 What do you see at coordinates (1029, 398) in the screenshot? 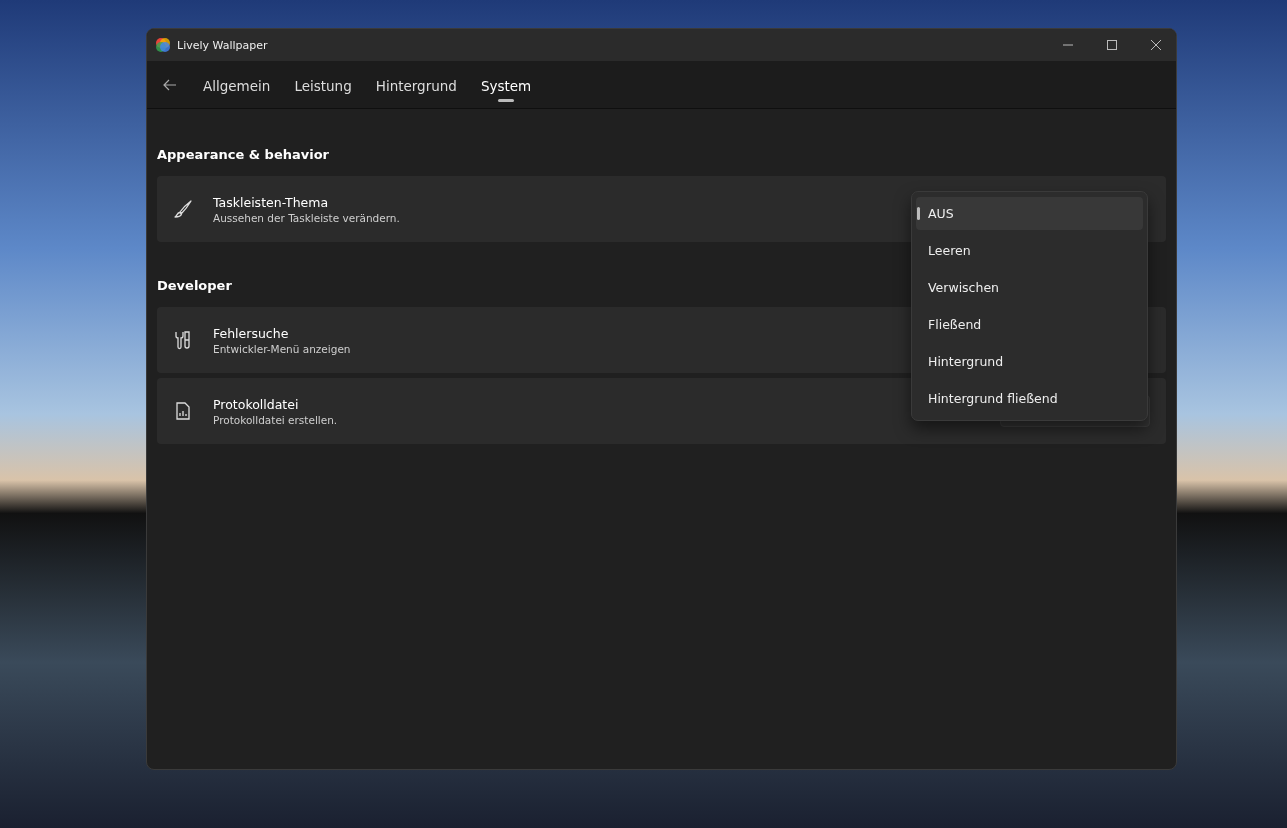
I see `dropdown-option: Hintergrund fließend` at bounding box center [1029, 398].